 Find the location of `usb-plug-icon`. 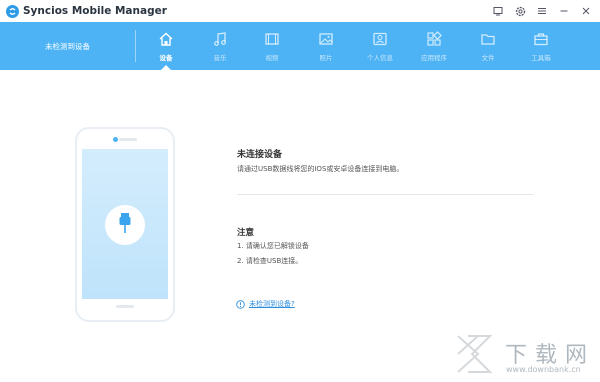

usb-plug-icon is located at coordinates (125, 225).